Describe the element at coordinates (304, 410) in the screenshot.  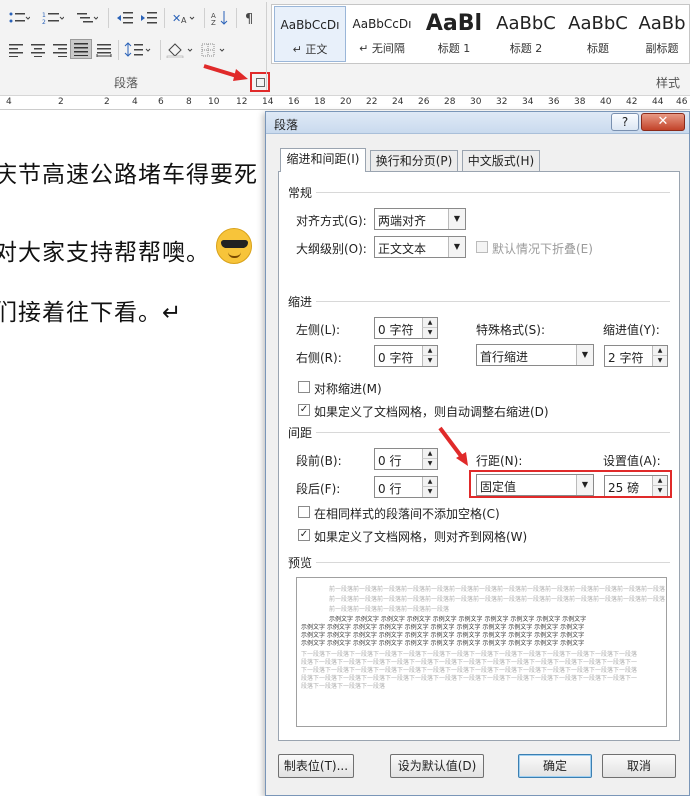
I see `auto-adjust-checkbox: ✓` at that location.